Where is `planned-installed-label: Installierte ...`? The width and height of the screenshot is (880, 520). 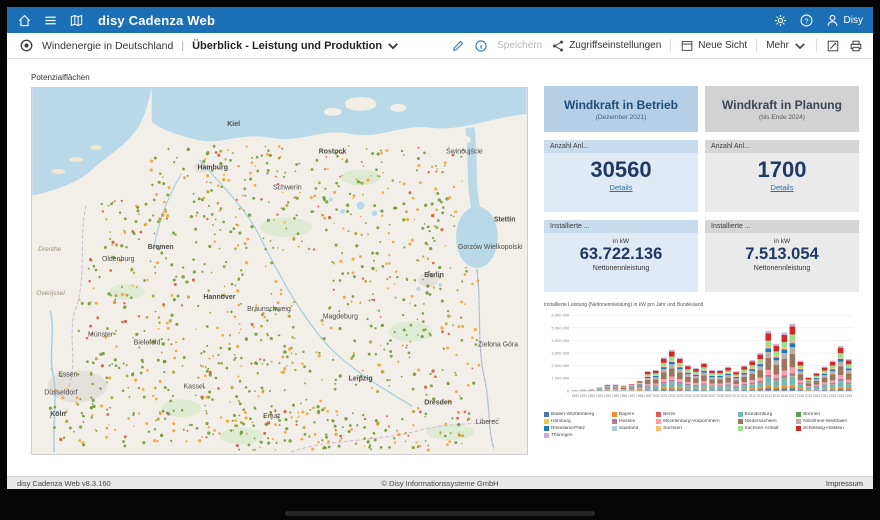
planned-installed-label: Installierte ... is located at coordinates (782, 226).